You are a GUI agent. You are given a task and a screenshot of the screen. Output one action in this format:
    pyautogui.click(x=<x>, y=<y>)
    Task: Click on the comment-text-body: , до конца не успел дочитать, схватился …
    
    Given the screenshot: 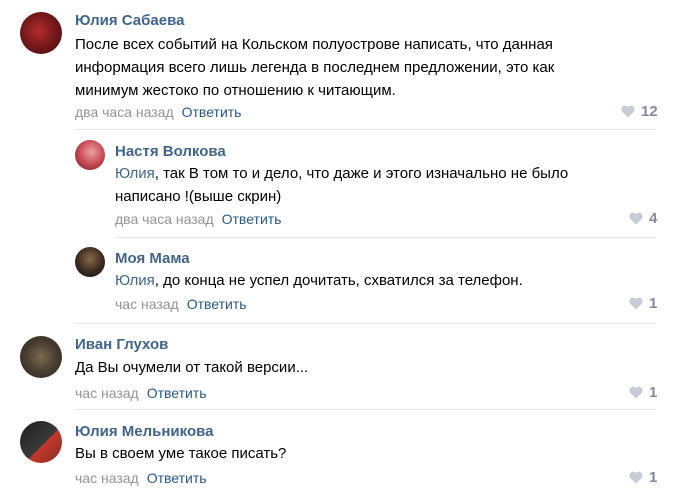 What is the action you would take?
    pyautogui.click(x=338, y=280)
    